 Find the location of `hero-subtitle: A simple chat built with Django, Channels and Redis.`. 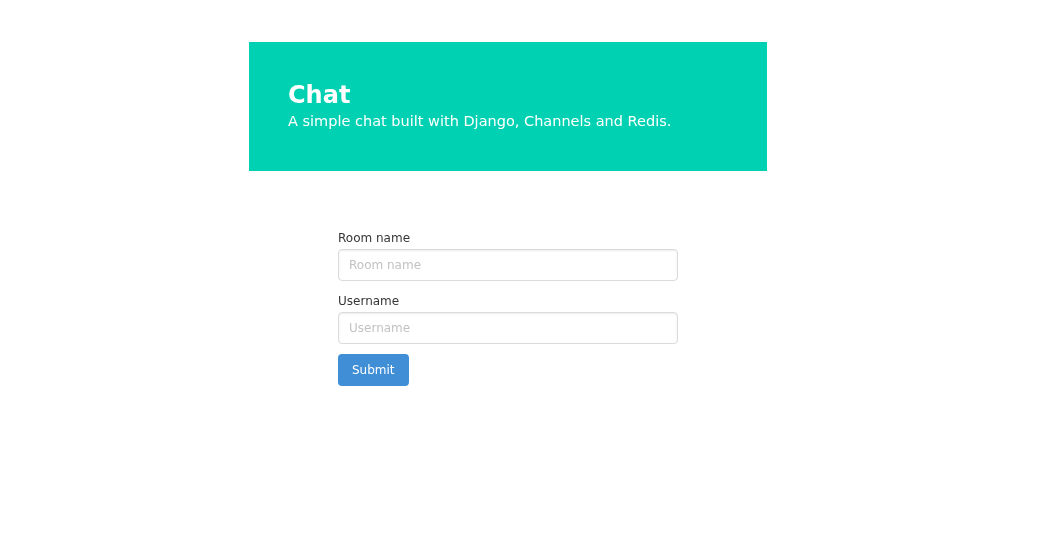

hero-subtitle: A simple chat built with Django, Channels and Redis. is located at coordinates (480, 121).